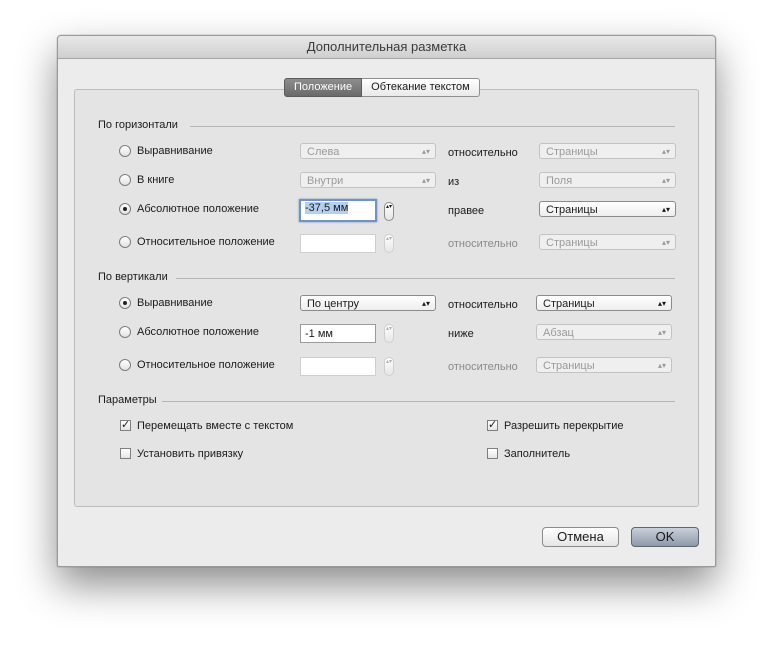 This screenshot has height=645, width=771. Describe the element at coordinates (607, 151) in the screenshot. I see `h-align-relative-select: Страницы ▴▾` at that location.